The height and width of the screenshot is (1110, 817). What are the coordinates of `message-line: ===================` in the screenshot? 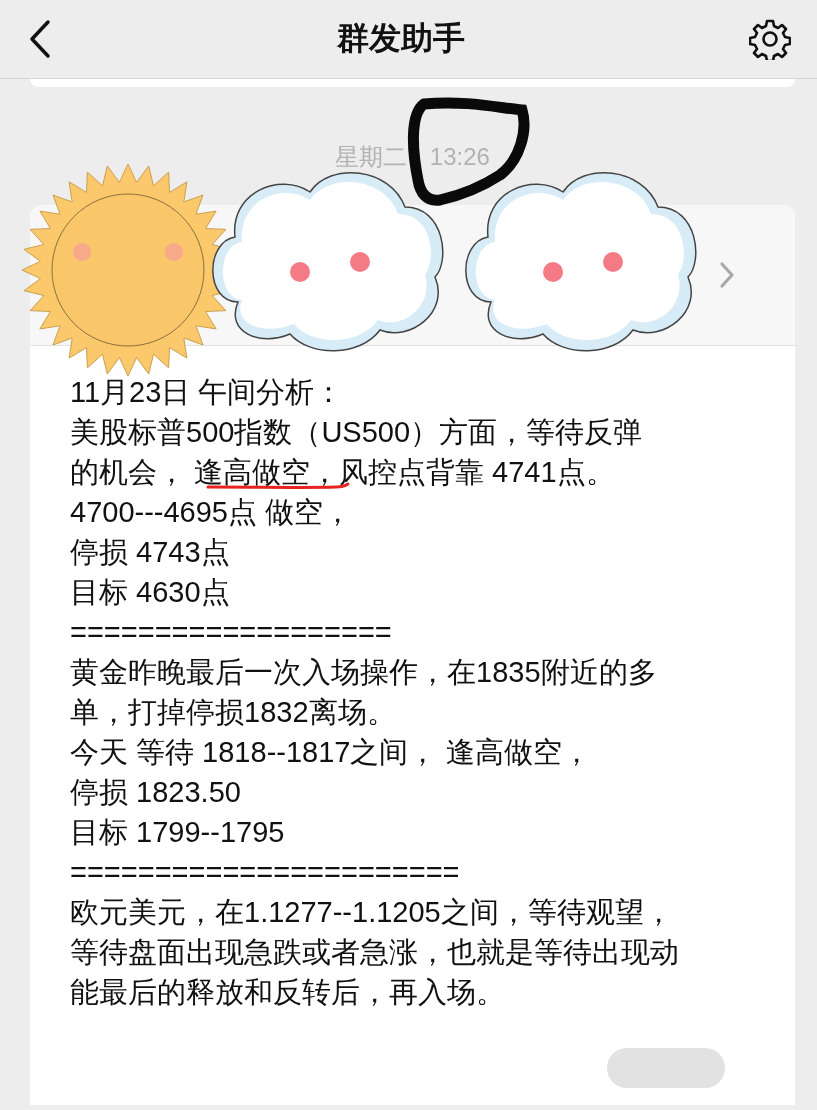 It's located at (231, 632).